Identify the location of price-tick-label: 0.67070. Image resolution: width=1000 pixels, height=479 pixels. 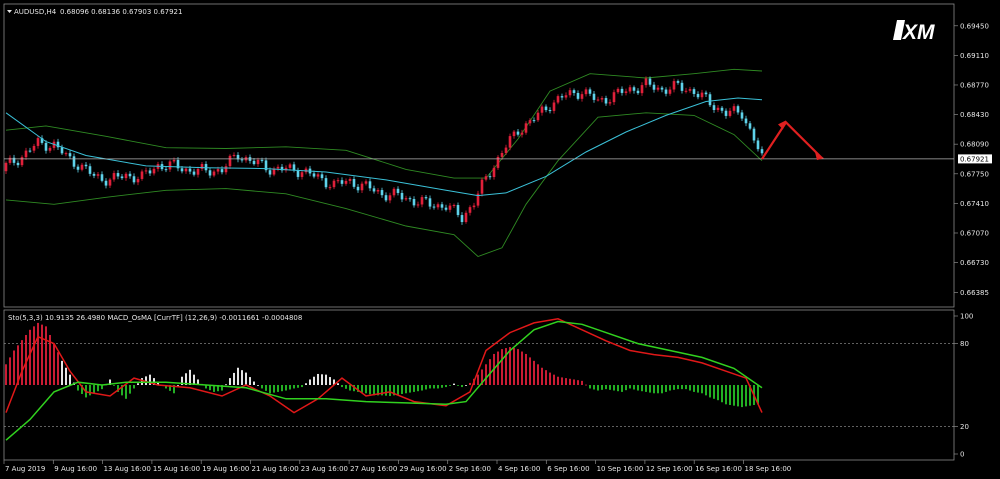
(974, 233).